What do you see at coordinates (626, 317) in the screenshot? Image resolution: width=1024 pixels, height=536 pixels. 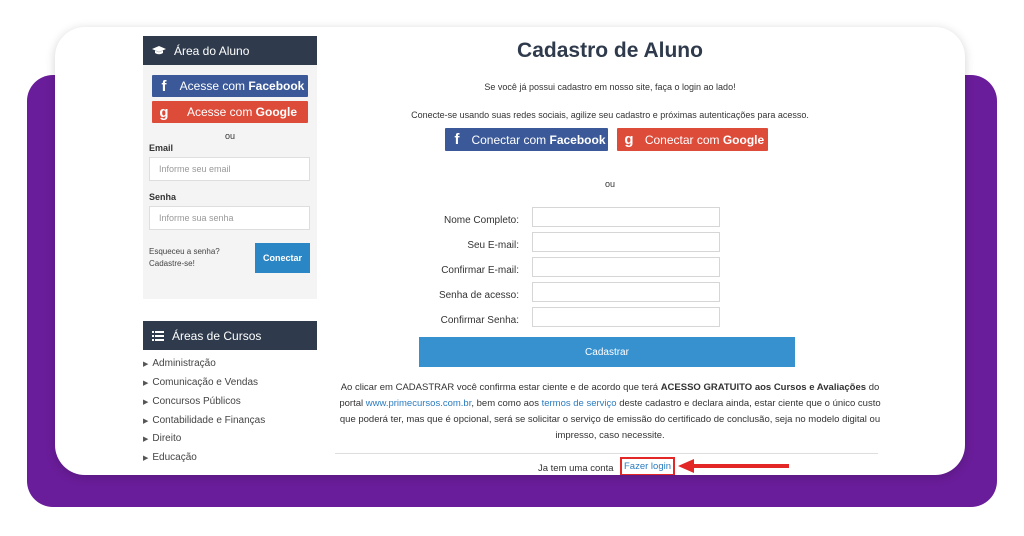 I see `confirm-password-input` at bounding box center [626, 317].